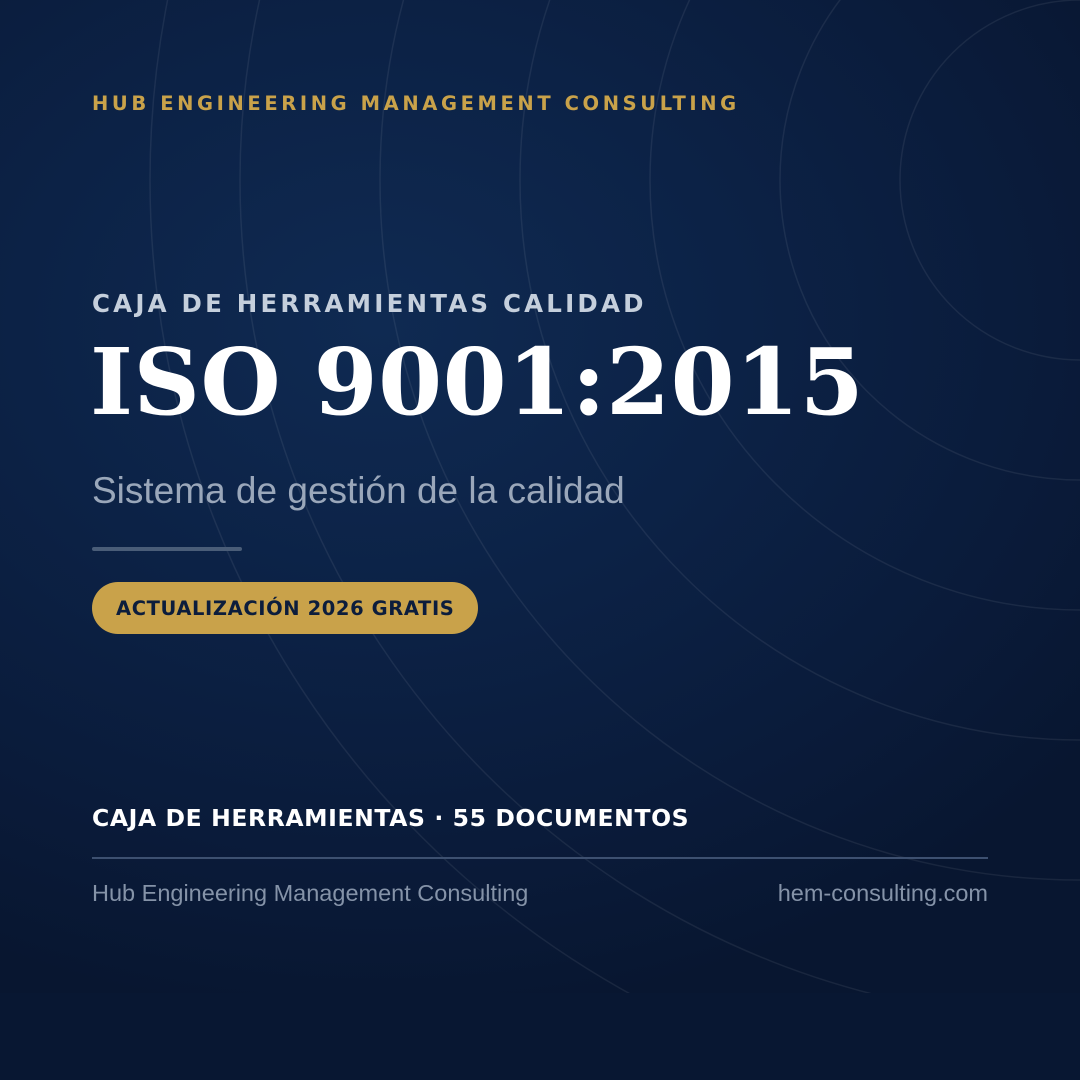 This screenshot has width=1080, height=1080. Describe the element at coordinates (416, 103) in the screenshot. I see `brand-header: HUB ENGINEERING MANAGEMENT CONSULTING` at that location.